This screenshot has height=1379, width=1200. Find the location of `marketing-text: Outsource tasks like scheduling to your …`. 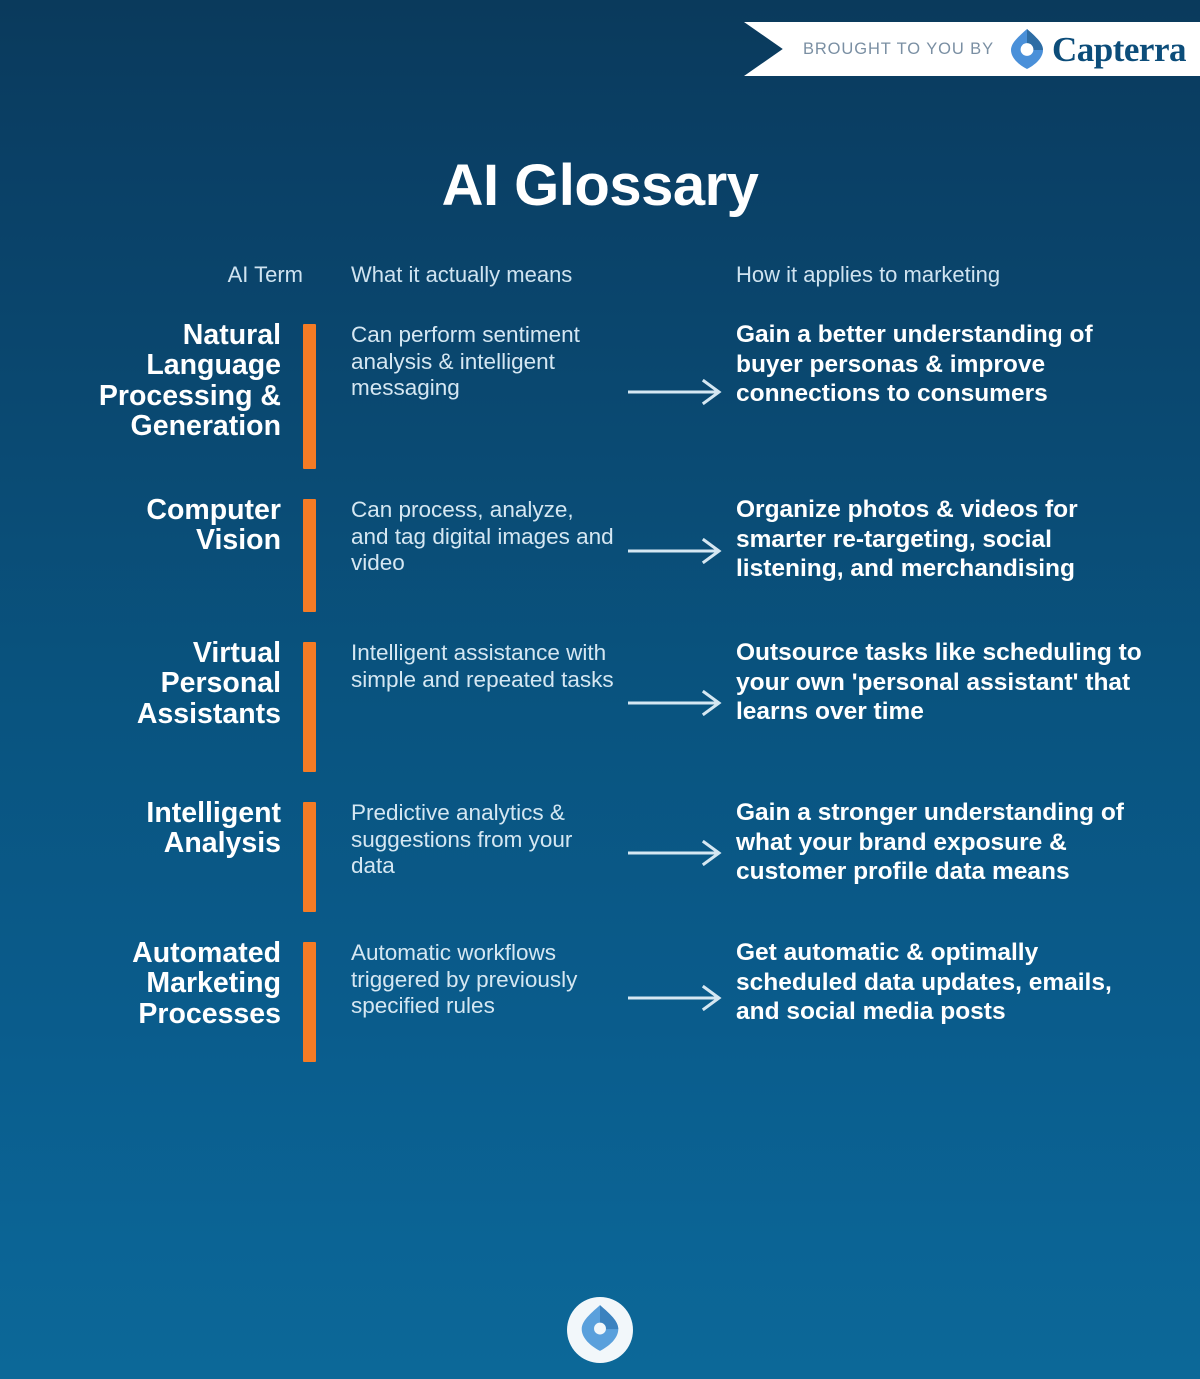

marketing-text: Outsource tasks like scheduling to your … is located at coordinates (939, 682).